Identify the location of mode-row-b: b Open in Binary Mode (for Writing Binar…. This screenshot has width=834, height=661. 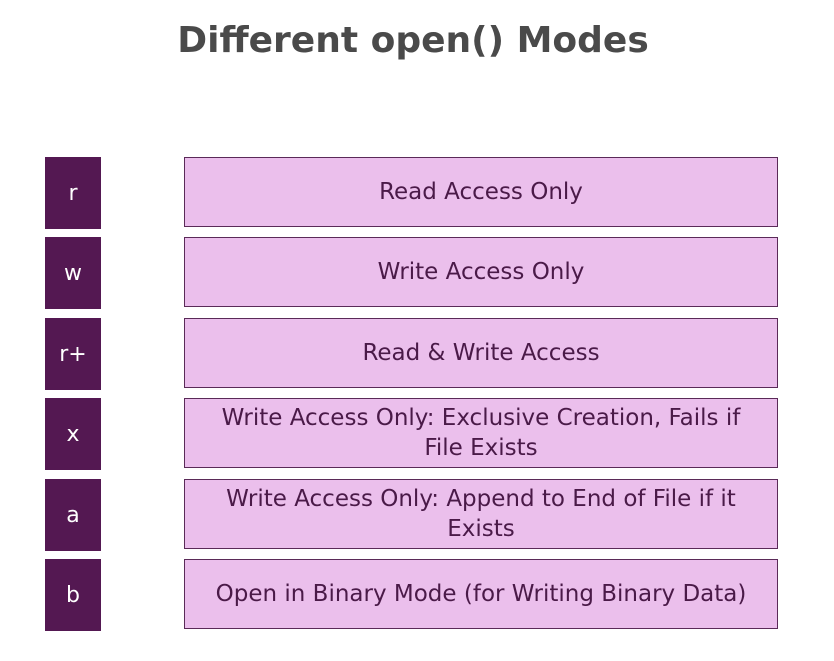
(417, 595).